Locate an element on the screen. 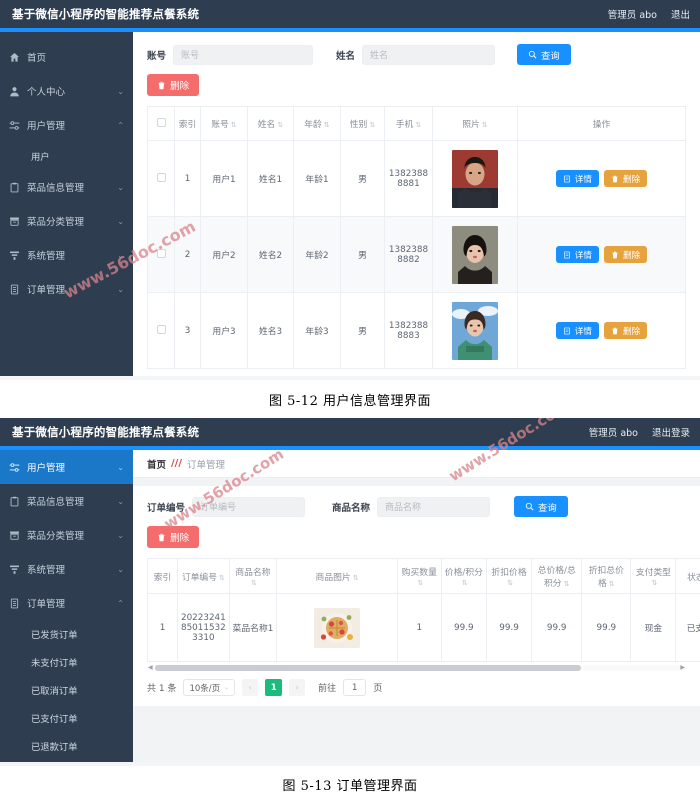  table-row: 1 用户1 姓名1 年龄1 男 13823888881 详情 删除 is located at coordinates (416, 178).